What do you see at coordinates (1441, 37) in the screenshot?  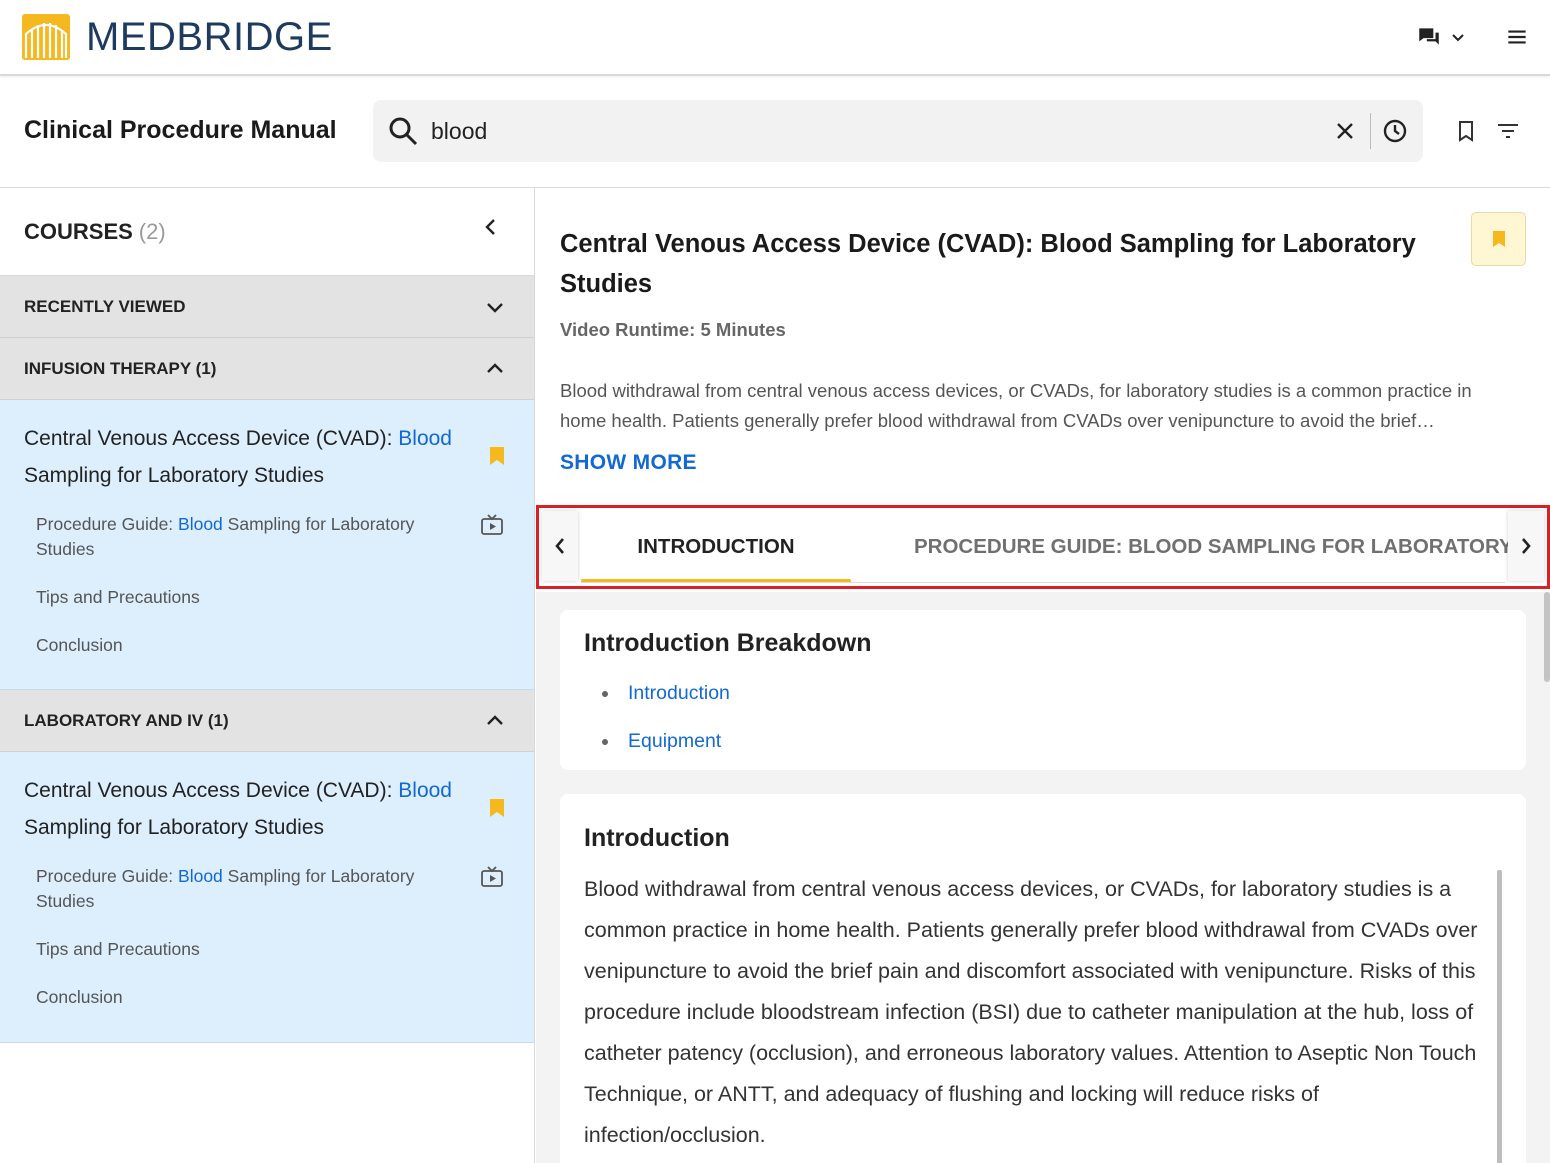 I see `chat-menu-button` at bounding box center [1441, 37].